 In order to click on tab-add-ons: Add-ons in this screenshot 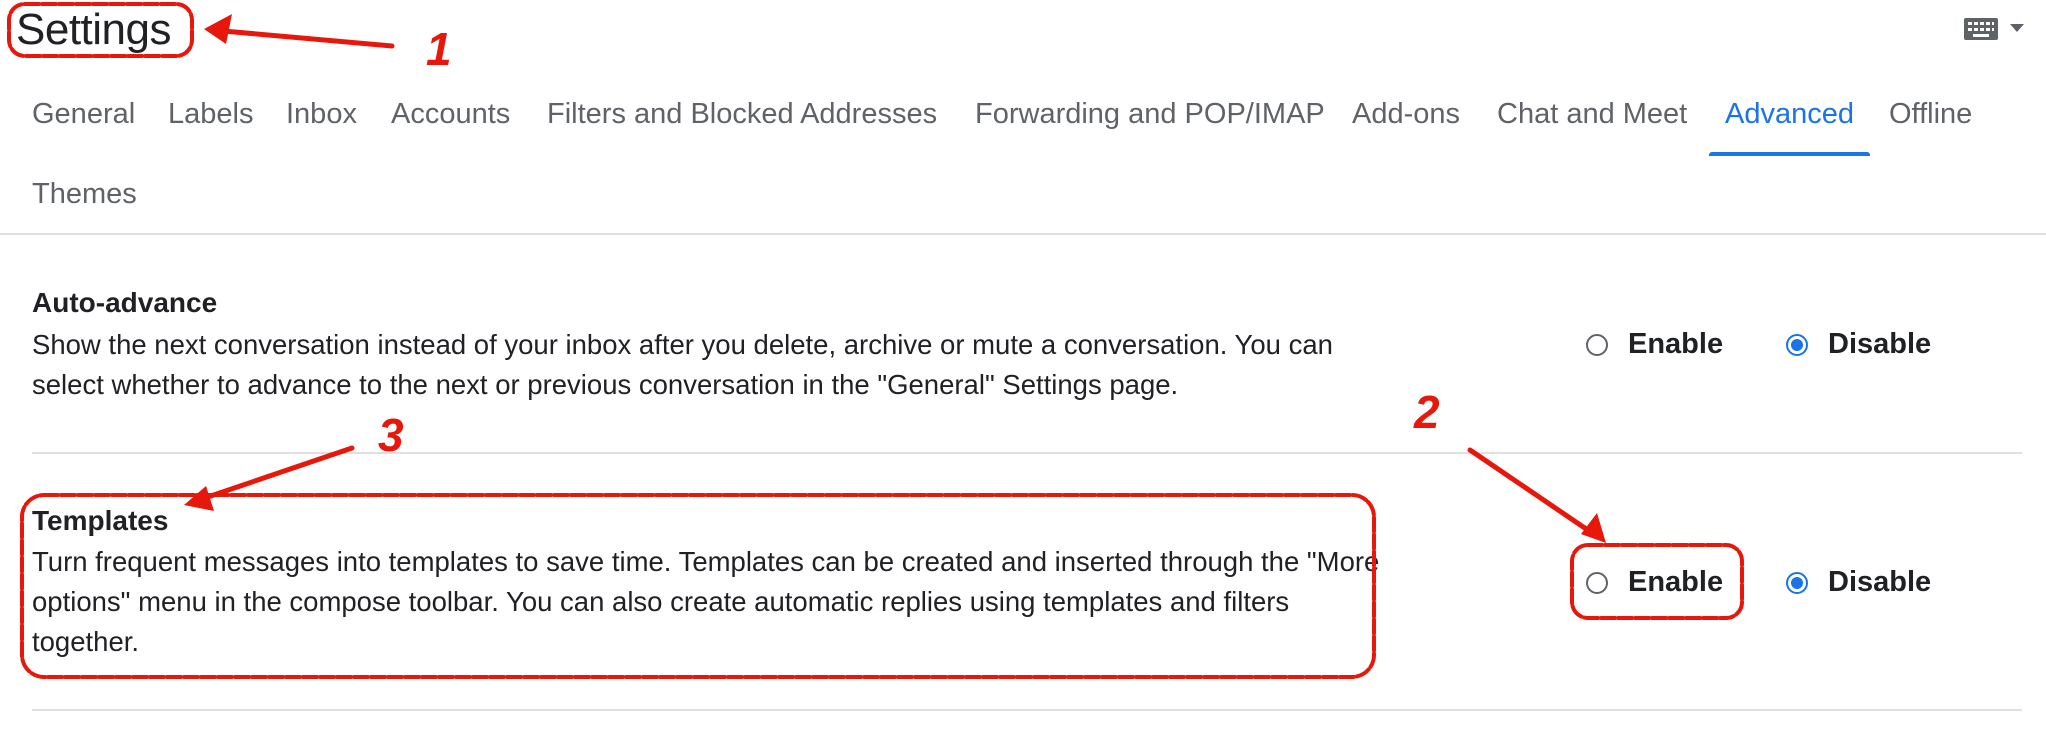, I will do `click(1406, 120)`.